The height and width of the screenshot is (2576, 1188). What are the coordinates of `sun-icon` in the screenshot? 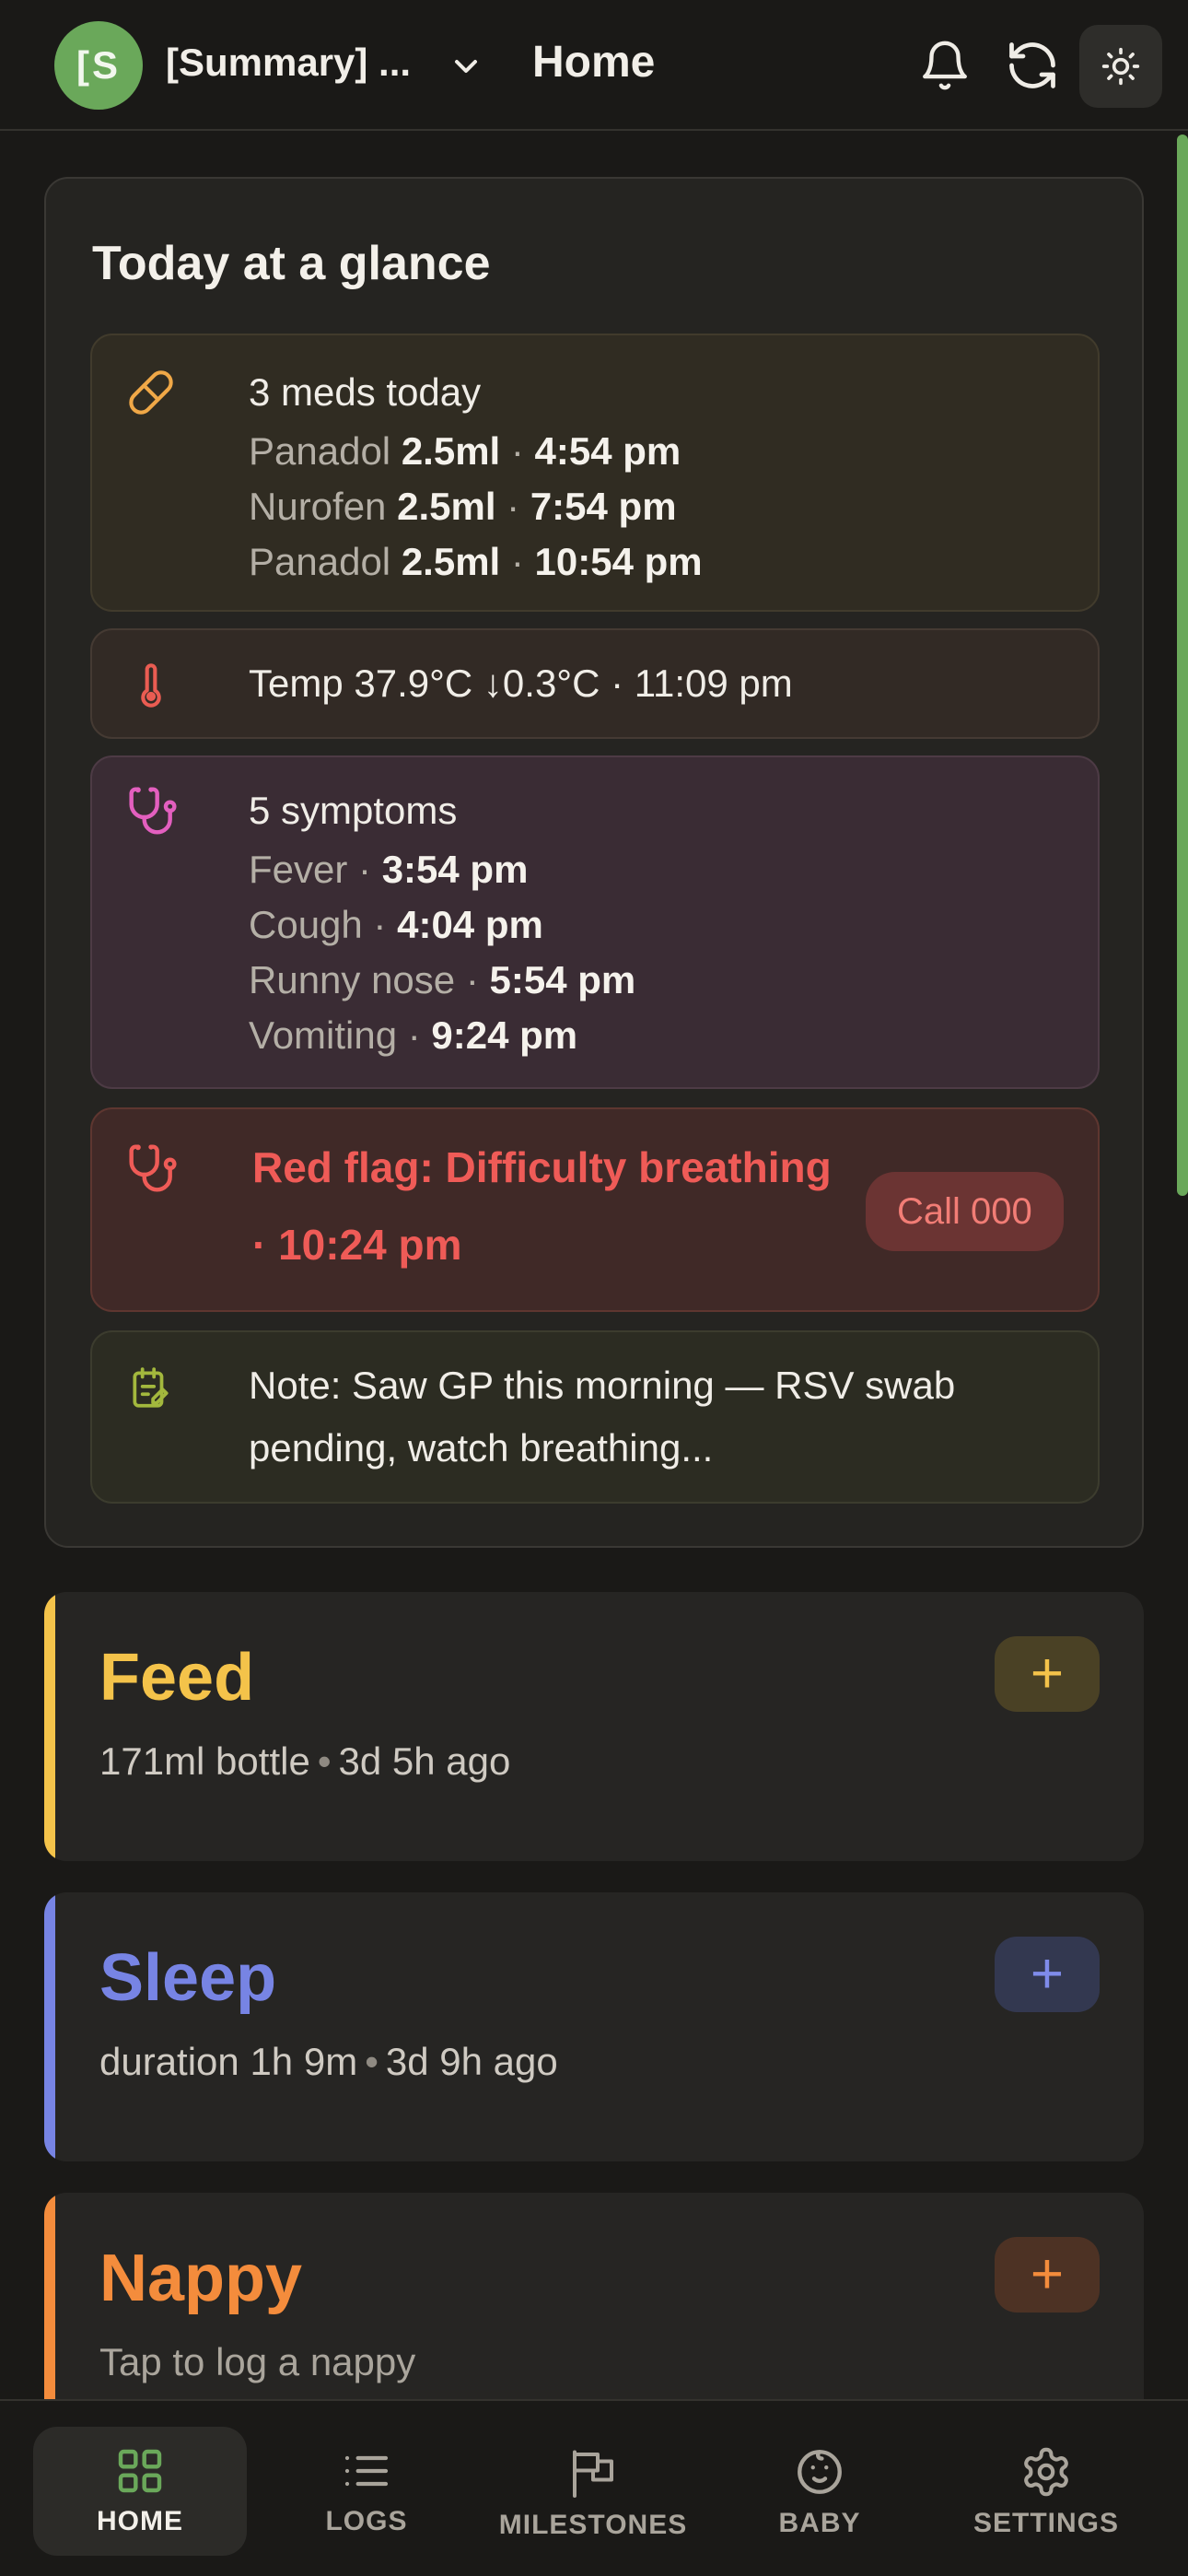 It's located at (1121, 66).